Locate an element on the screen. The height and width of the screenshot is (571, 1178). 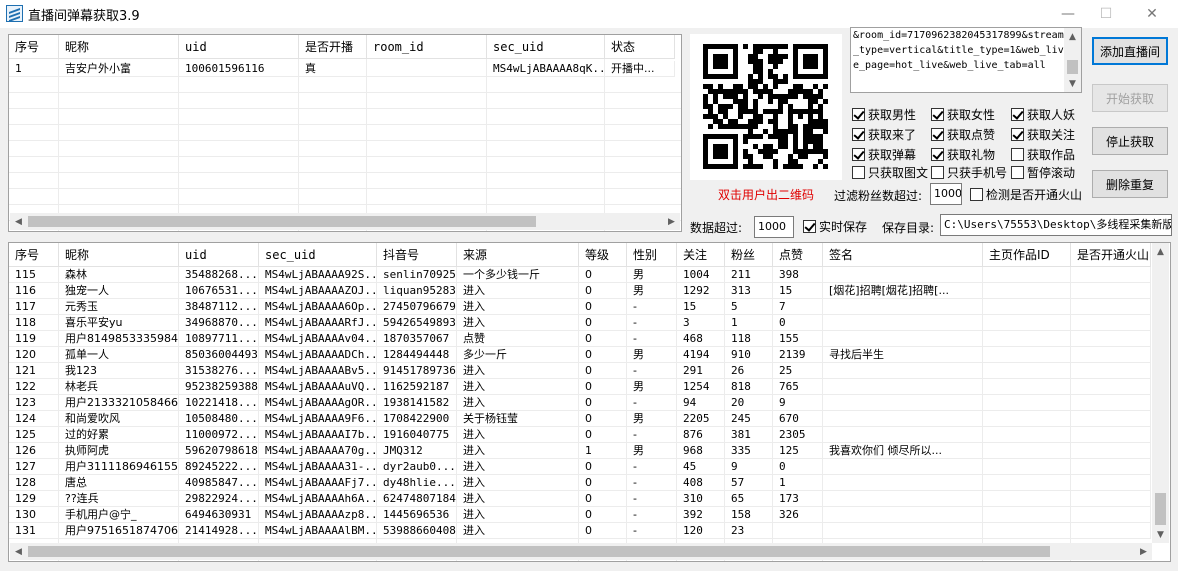
option-checkbox: 获取人妖 is located at coordinates (1043, 114).